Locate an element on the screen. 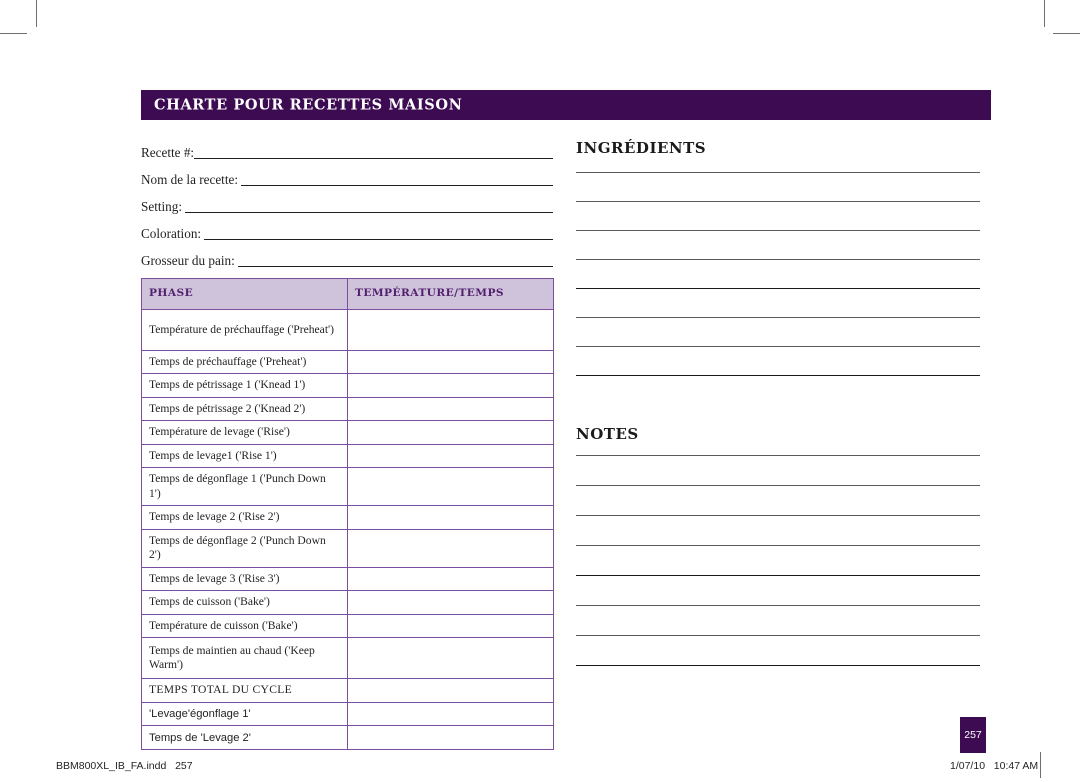  ingredients-write-lines is located at coordinates (778, 288).